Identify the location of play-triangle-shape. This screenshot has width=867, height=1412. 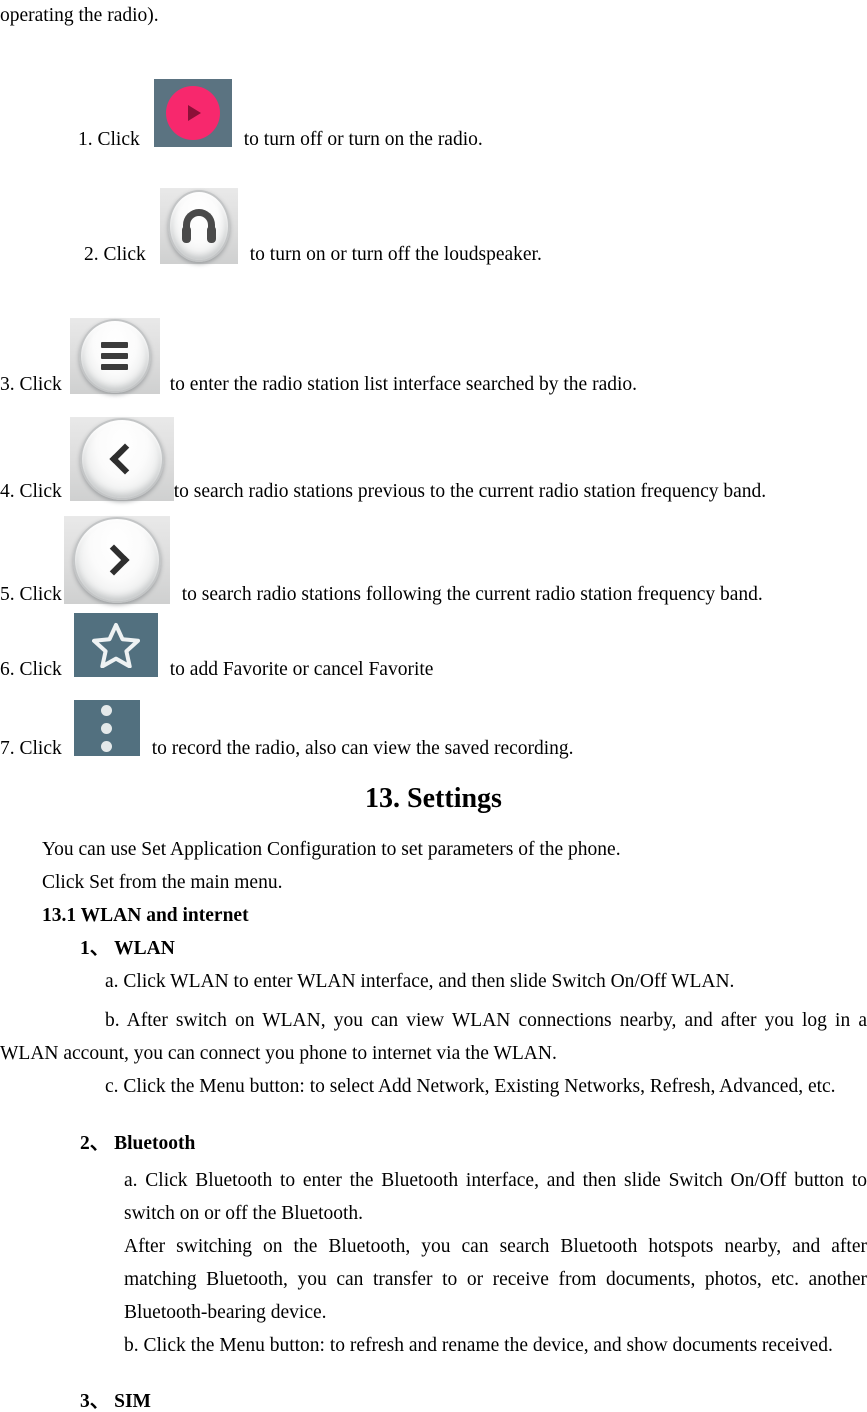
(195, 113).